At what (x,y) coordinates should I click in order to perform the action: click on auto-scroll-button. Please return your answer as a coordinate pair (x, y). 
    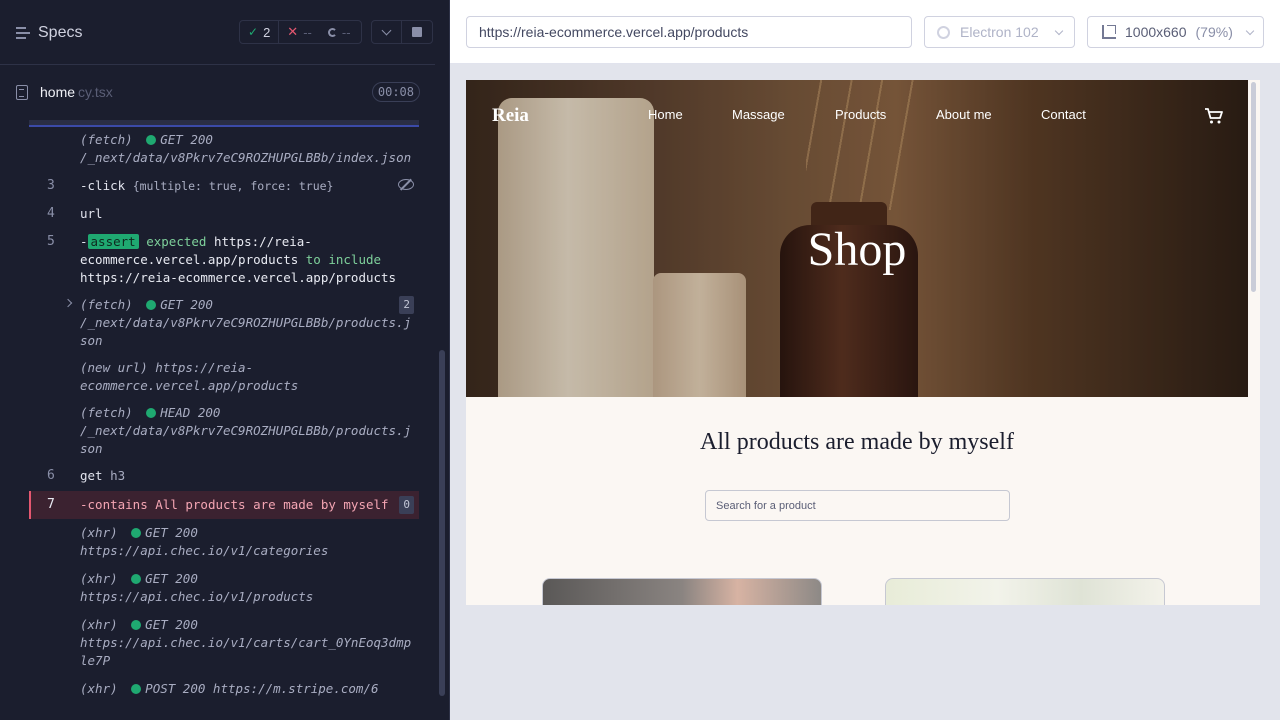
    Looking at the image, I should click on (387, 32).